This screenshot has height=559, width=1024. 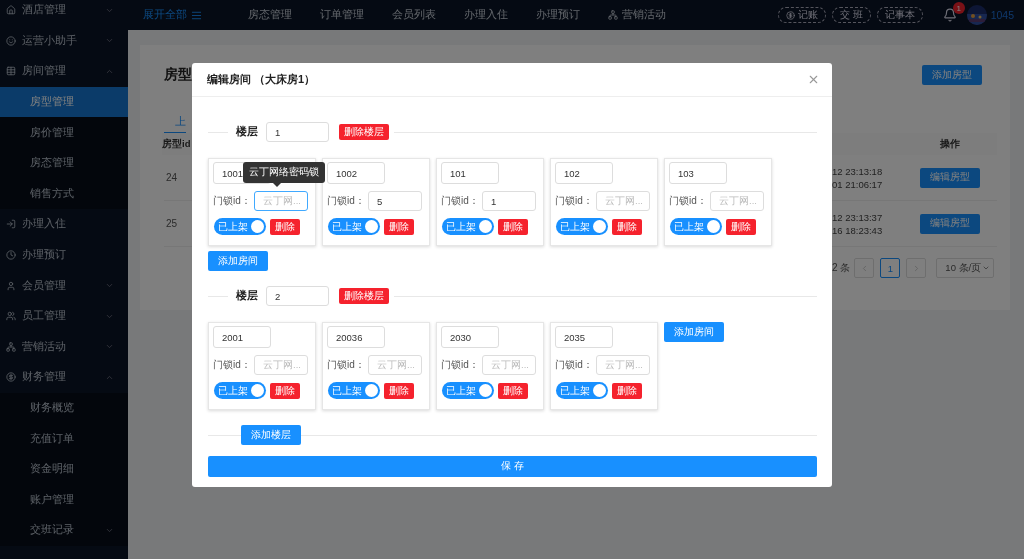 I want to click on add-floor-button: 添加楼层, so click(x=271, y=435).